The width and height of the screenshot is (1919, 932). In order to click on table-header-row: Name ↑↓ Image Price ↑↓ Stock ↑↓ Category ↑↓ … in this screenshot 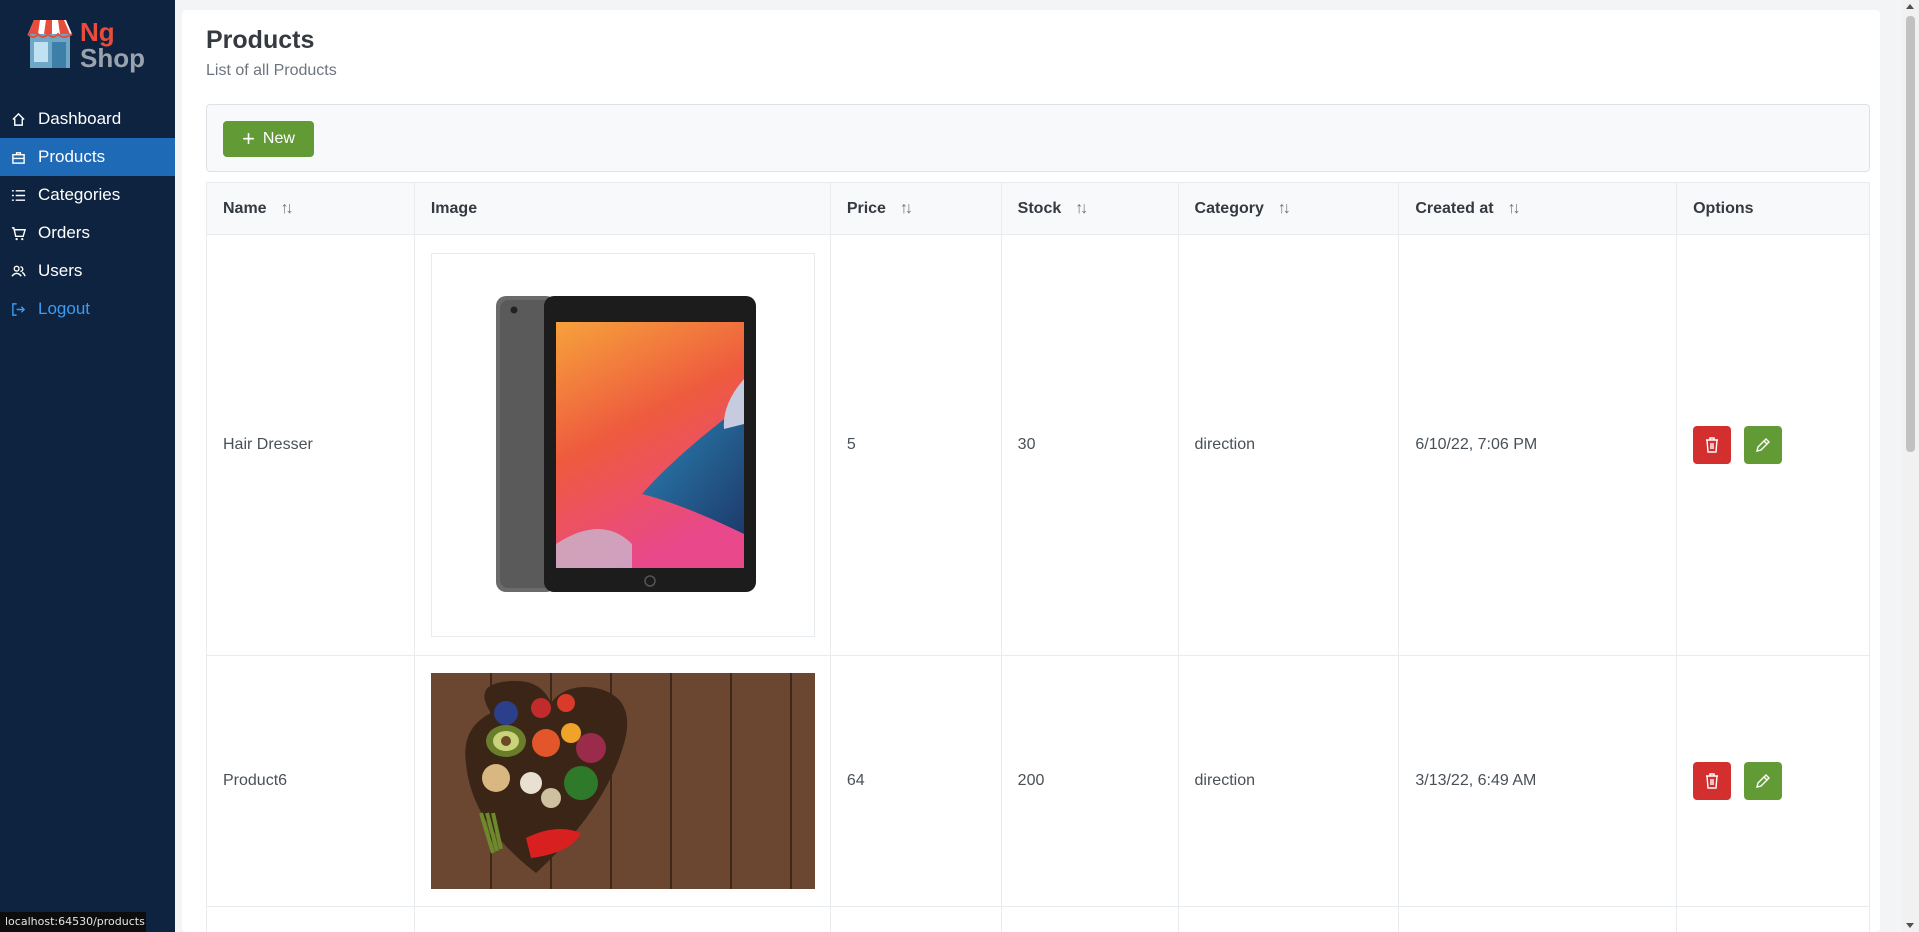, I will do `click(1038, 208)`.